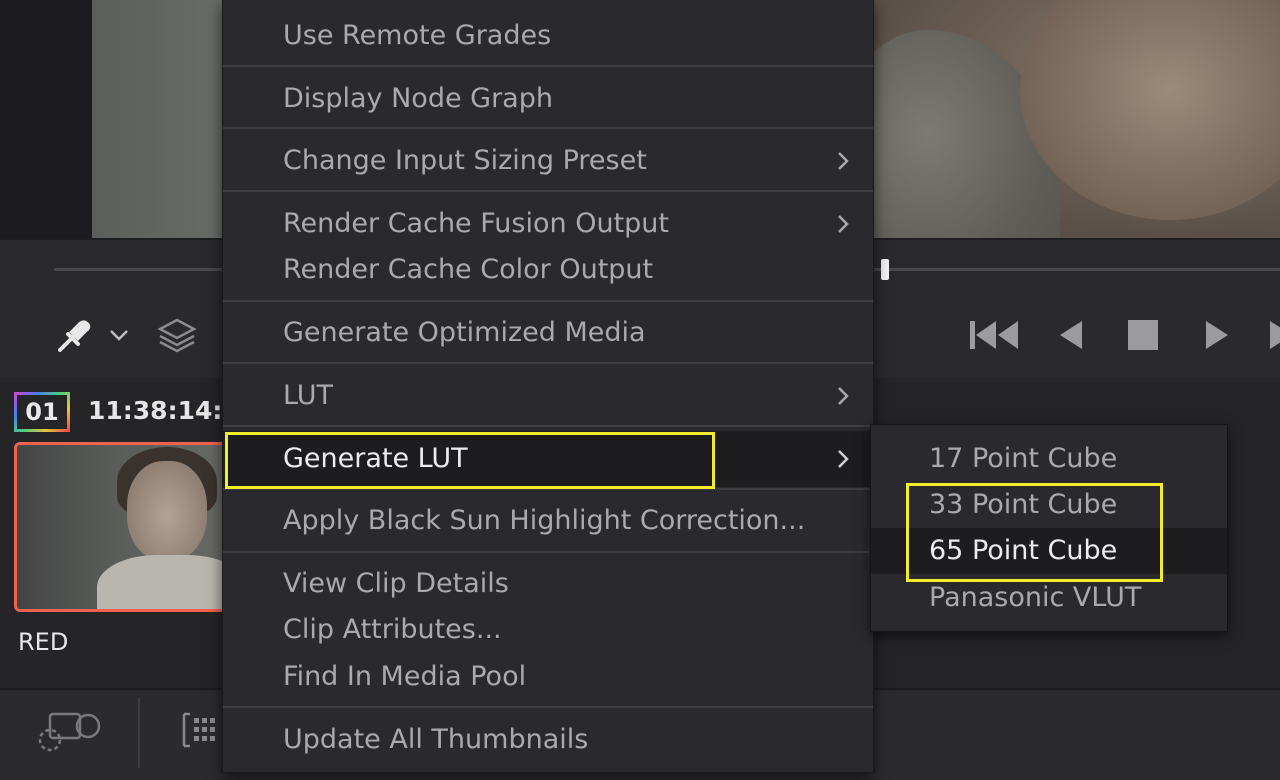 This screenshot has width=1280, height=780. I want to click on menu-item-label: Use Remote Grades, so click(417, 35).